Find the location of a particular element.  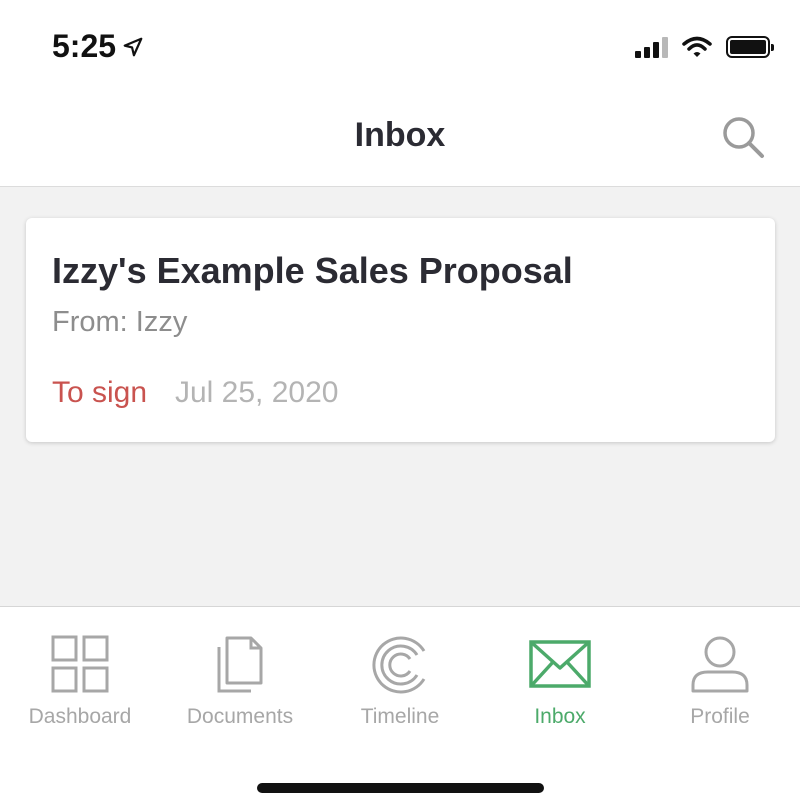

cellular-signal-icon is located at coordinates (651, 47).